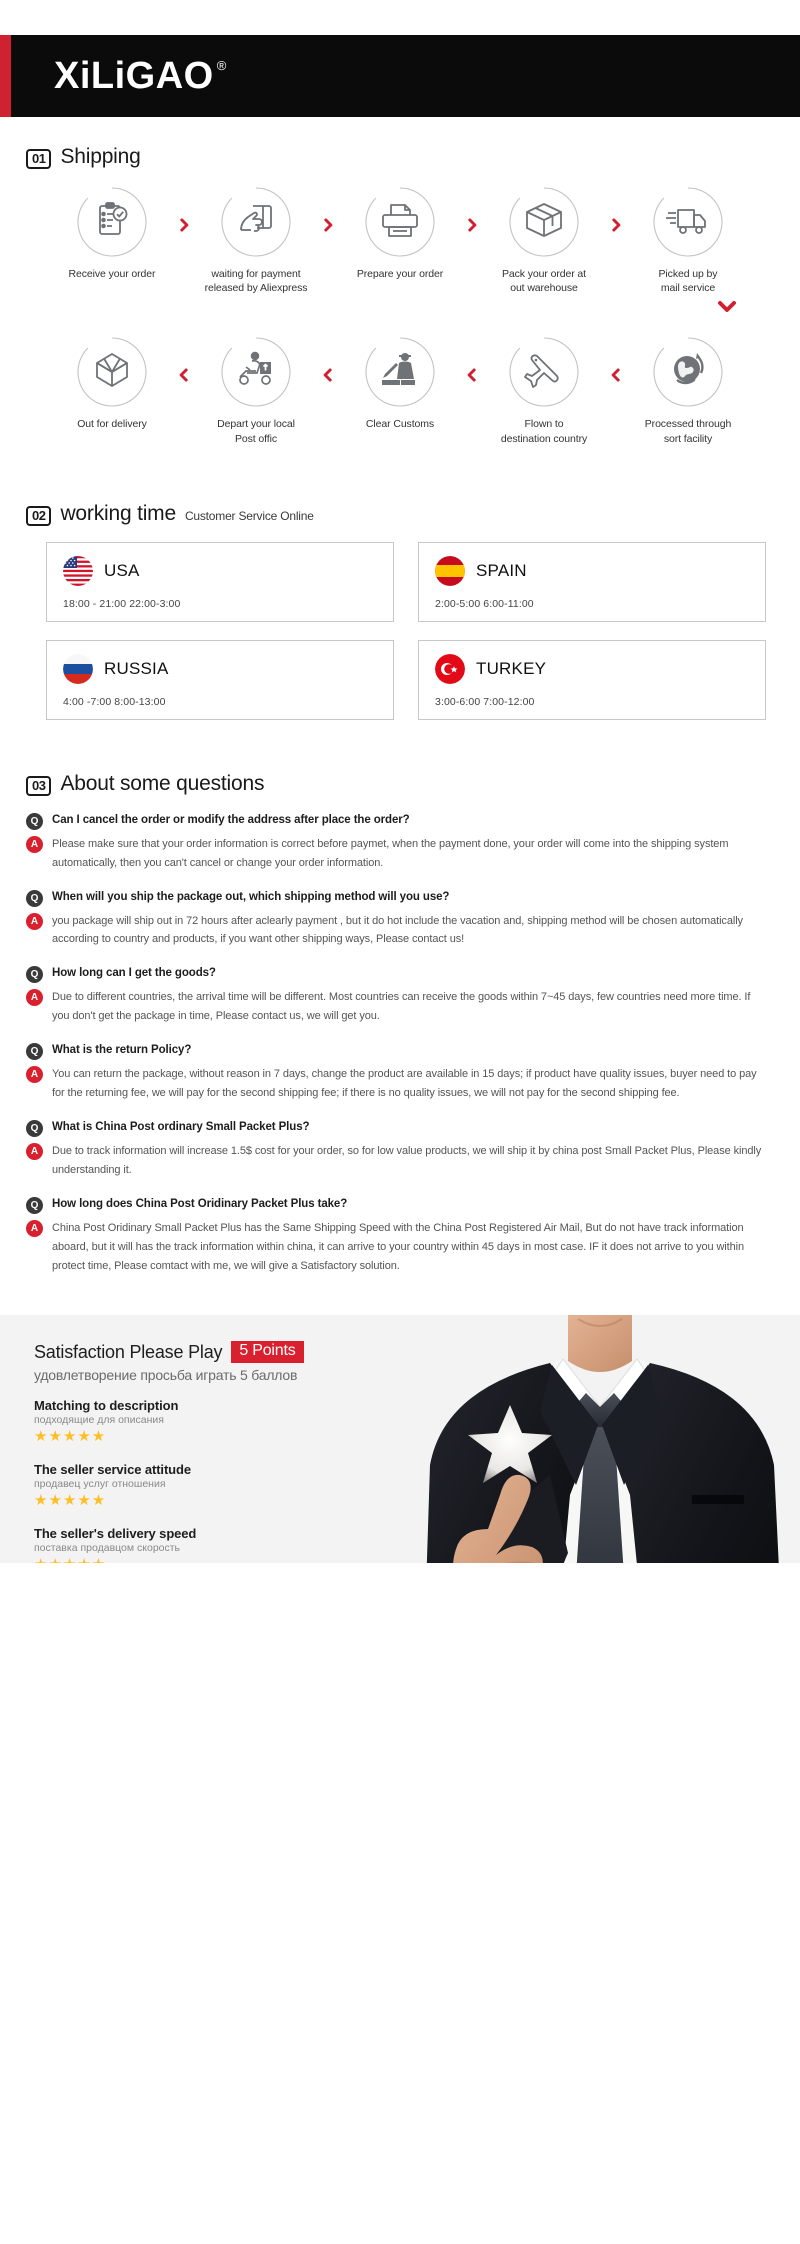  What do you see at coordinates (134, 973) in the screenshot?
I see `faq-question: How long can I get the goods?` at bounding box center [134, 973].